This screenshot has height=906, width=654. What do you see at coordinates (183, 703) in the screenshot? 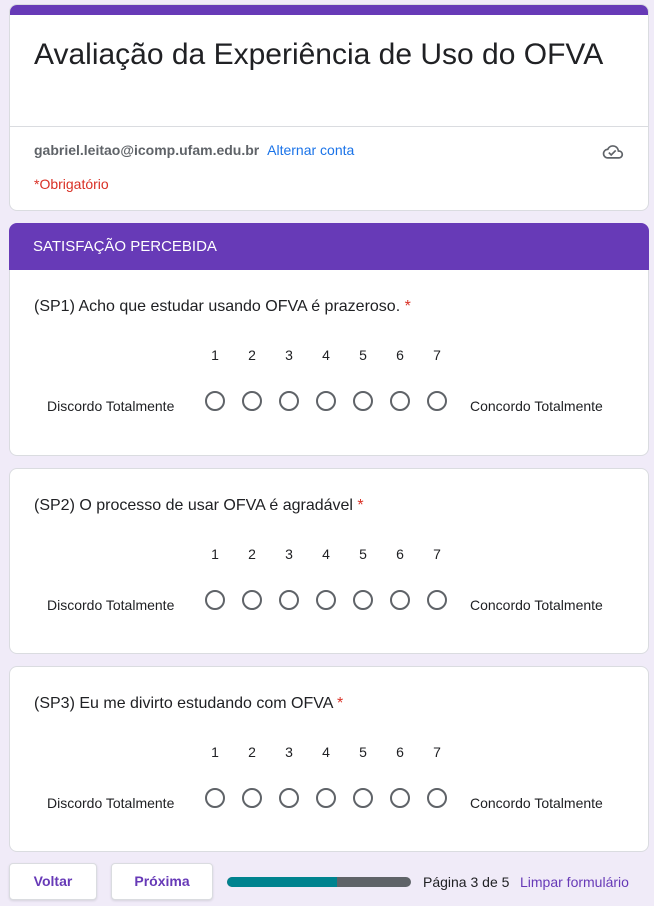
I see `question-label: (SP3) Eu me divirto estudando com OFVA` at bounding box center [183, 703].